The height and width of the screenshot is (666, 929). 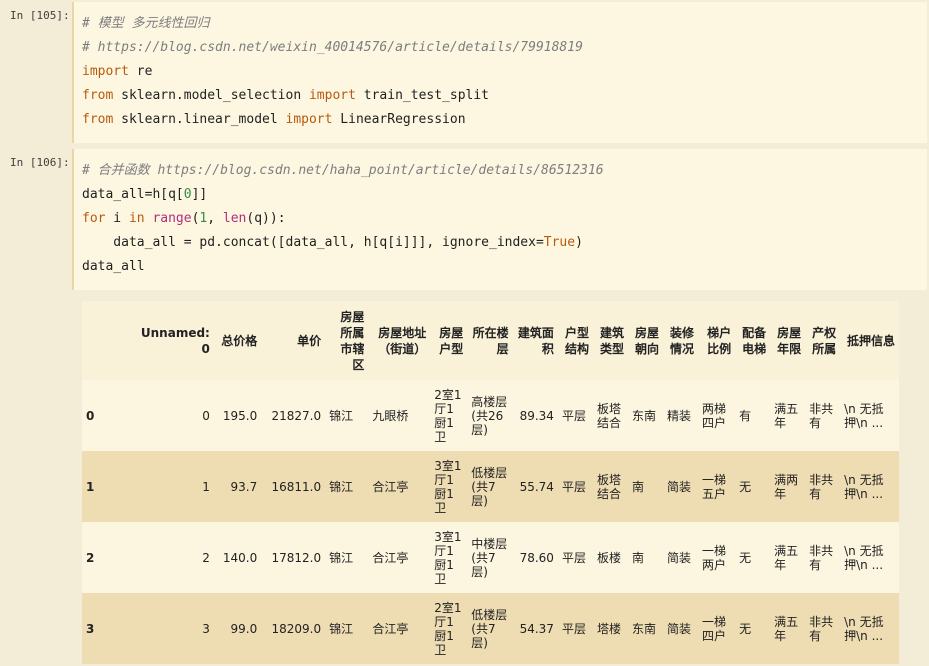 I want to click on table-cell: 2, so click(x=206, y=557).